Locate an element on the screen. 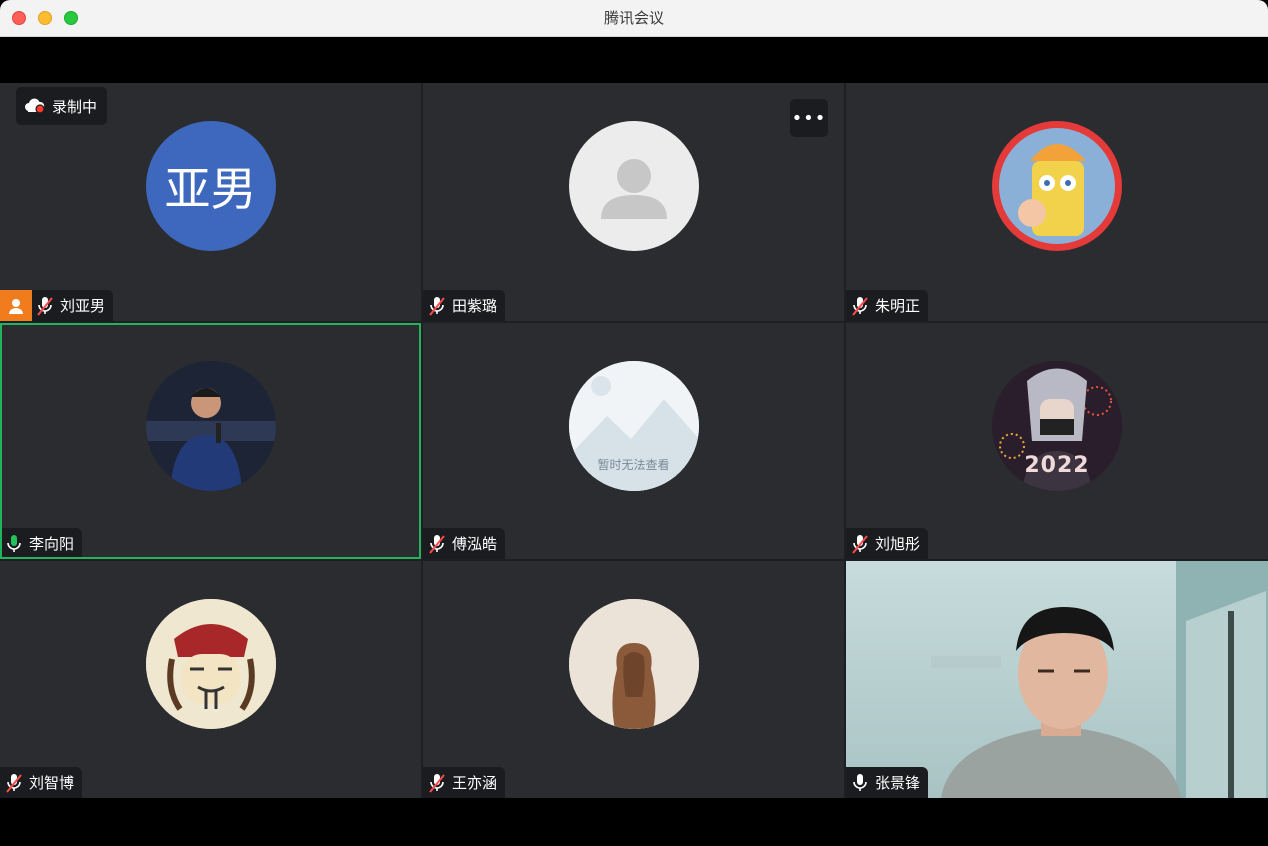 The height and width of the screenshot is (846, 1268). initials-avatar: 亚男 is located at coordinates (210, 186).